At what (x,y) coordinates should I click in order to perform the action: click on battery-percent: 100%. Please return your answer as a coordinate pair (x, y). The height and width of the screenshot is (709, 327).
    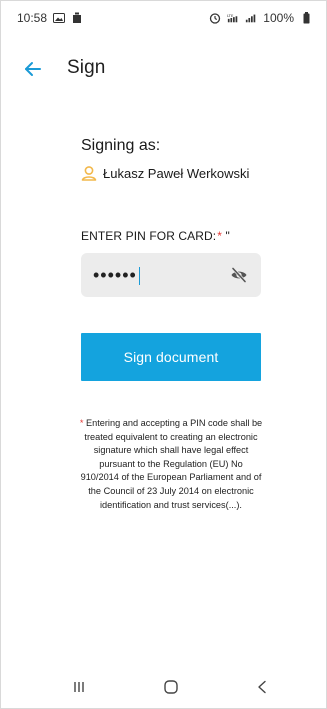
    Looking at the image, I should click on (278, 18).